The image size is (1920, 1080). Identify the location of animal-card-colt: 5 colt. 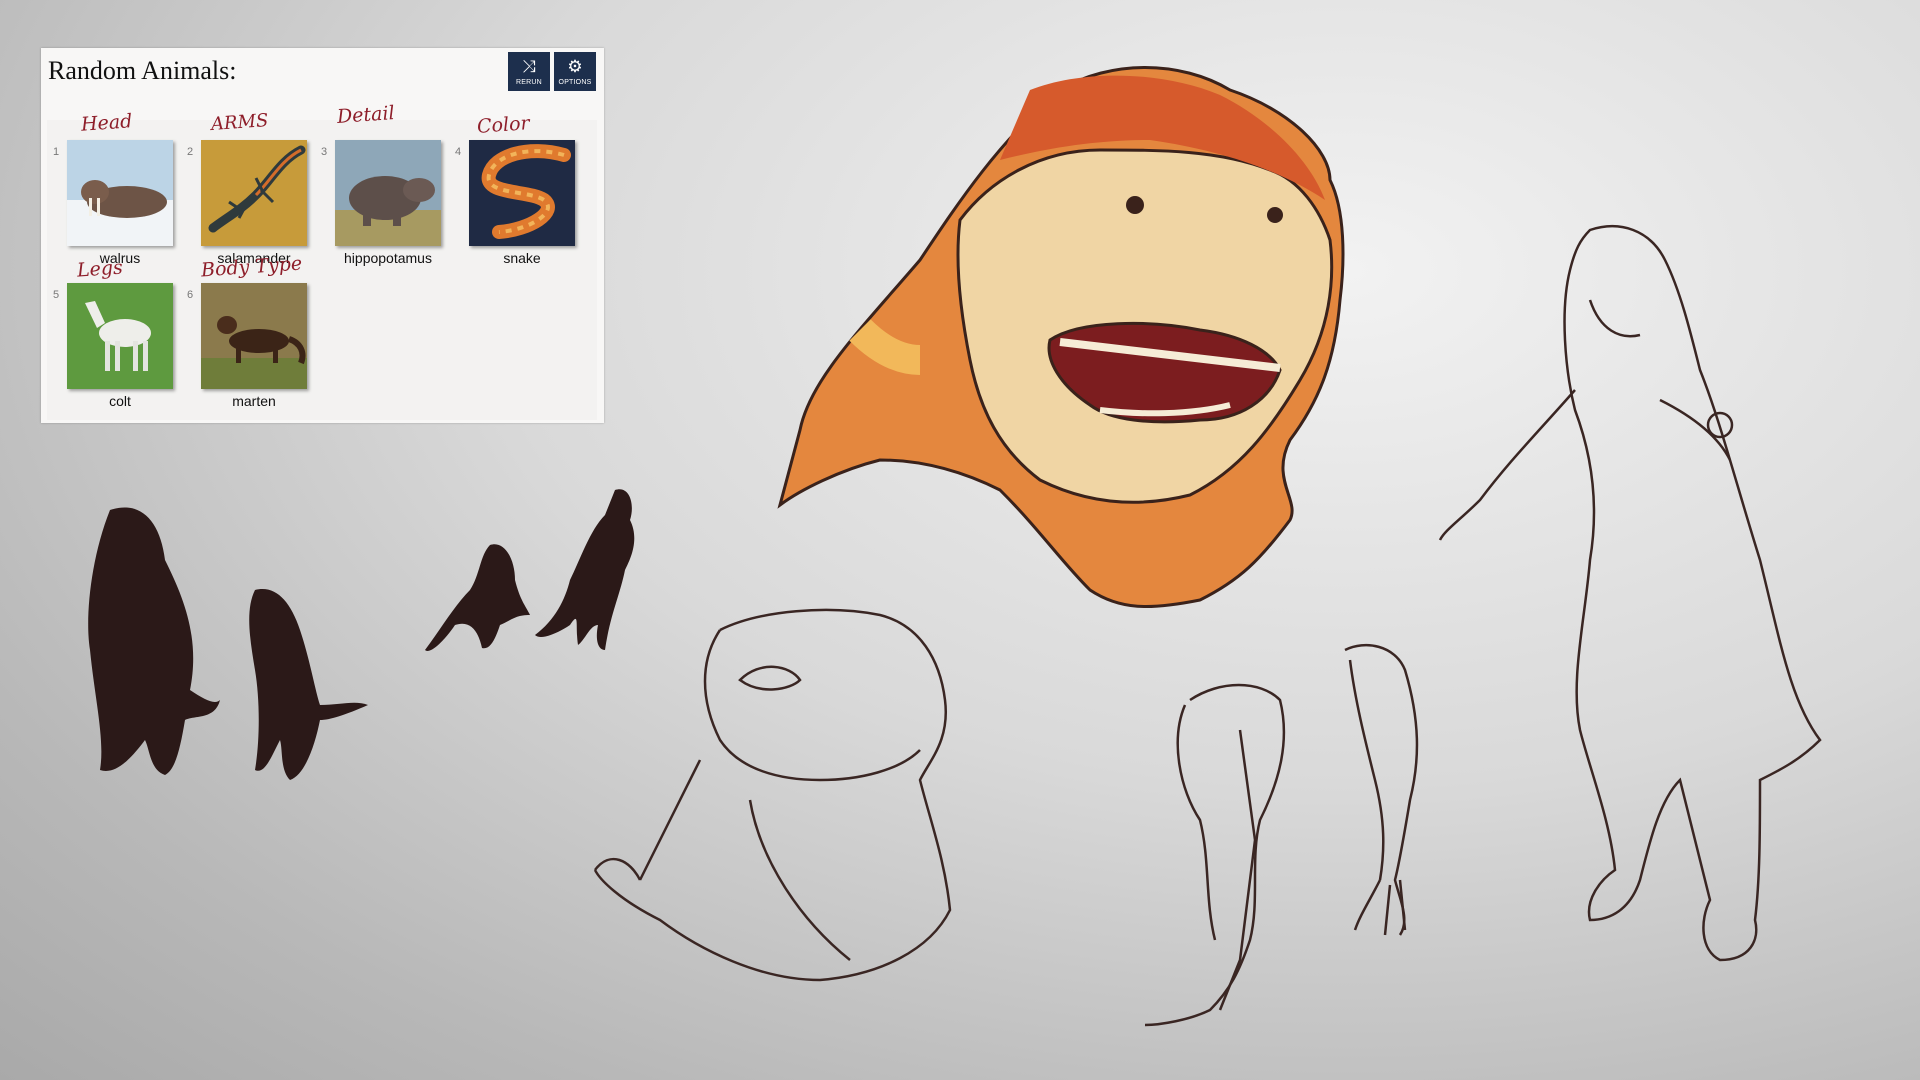
(113, 353).